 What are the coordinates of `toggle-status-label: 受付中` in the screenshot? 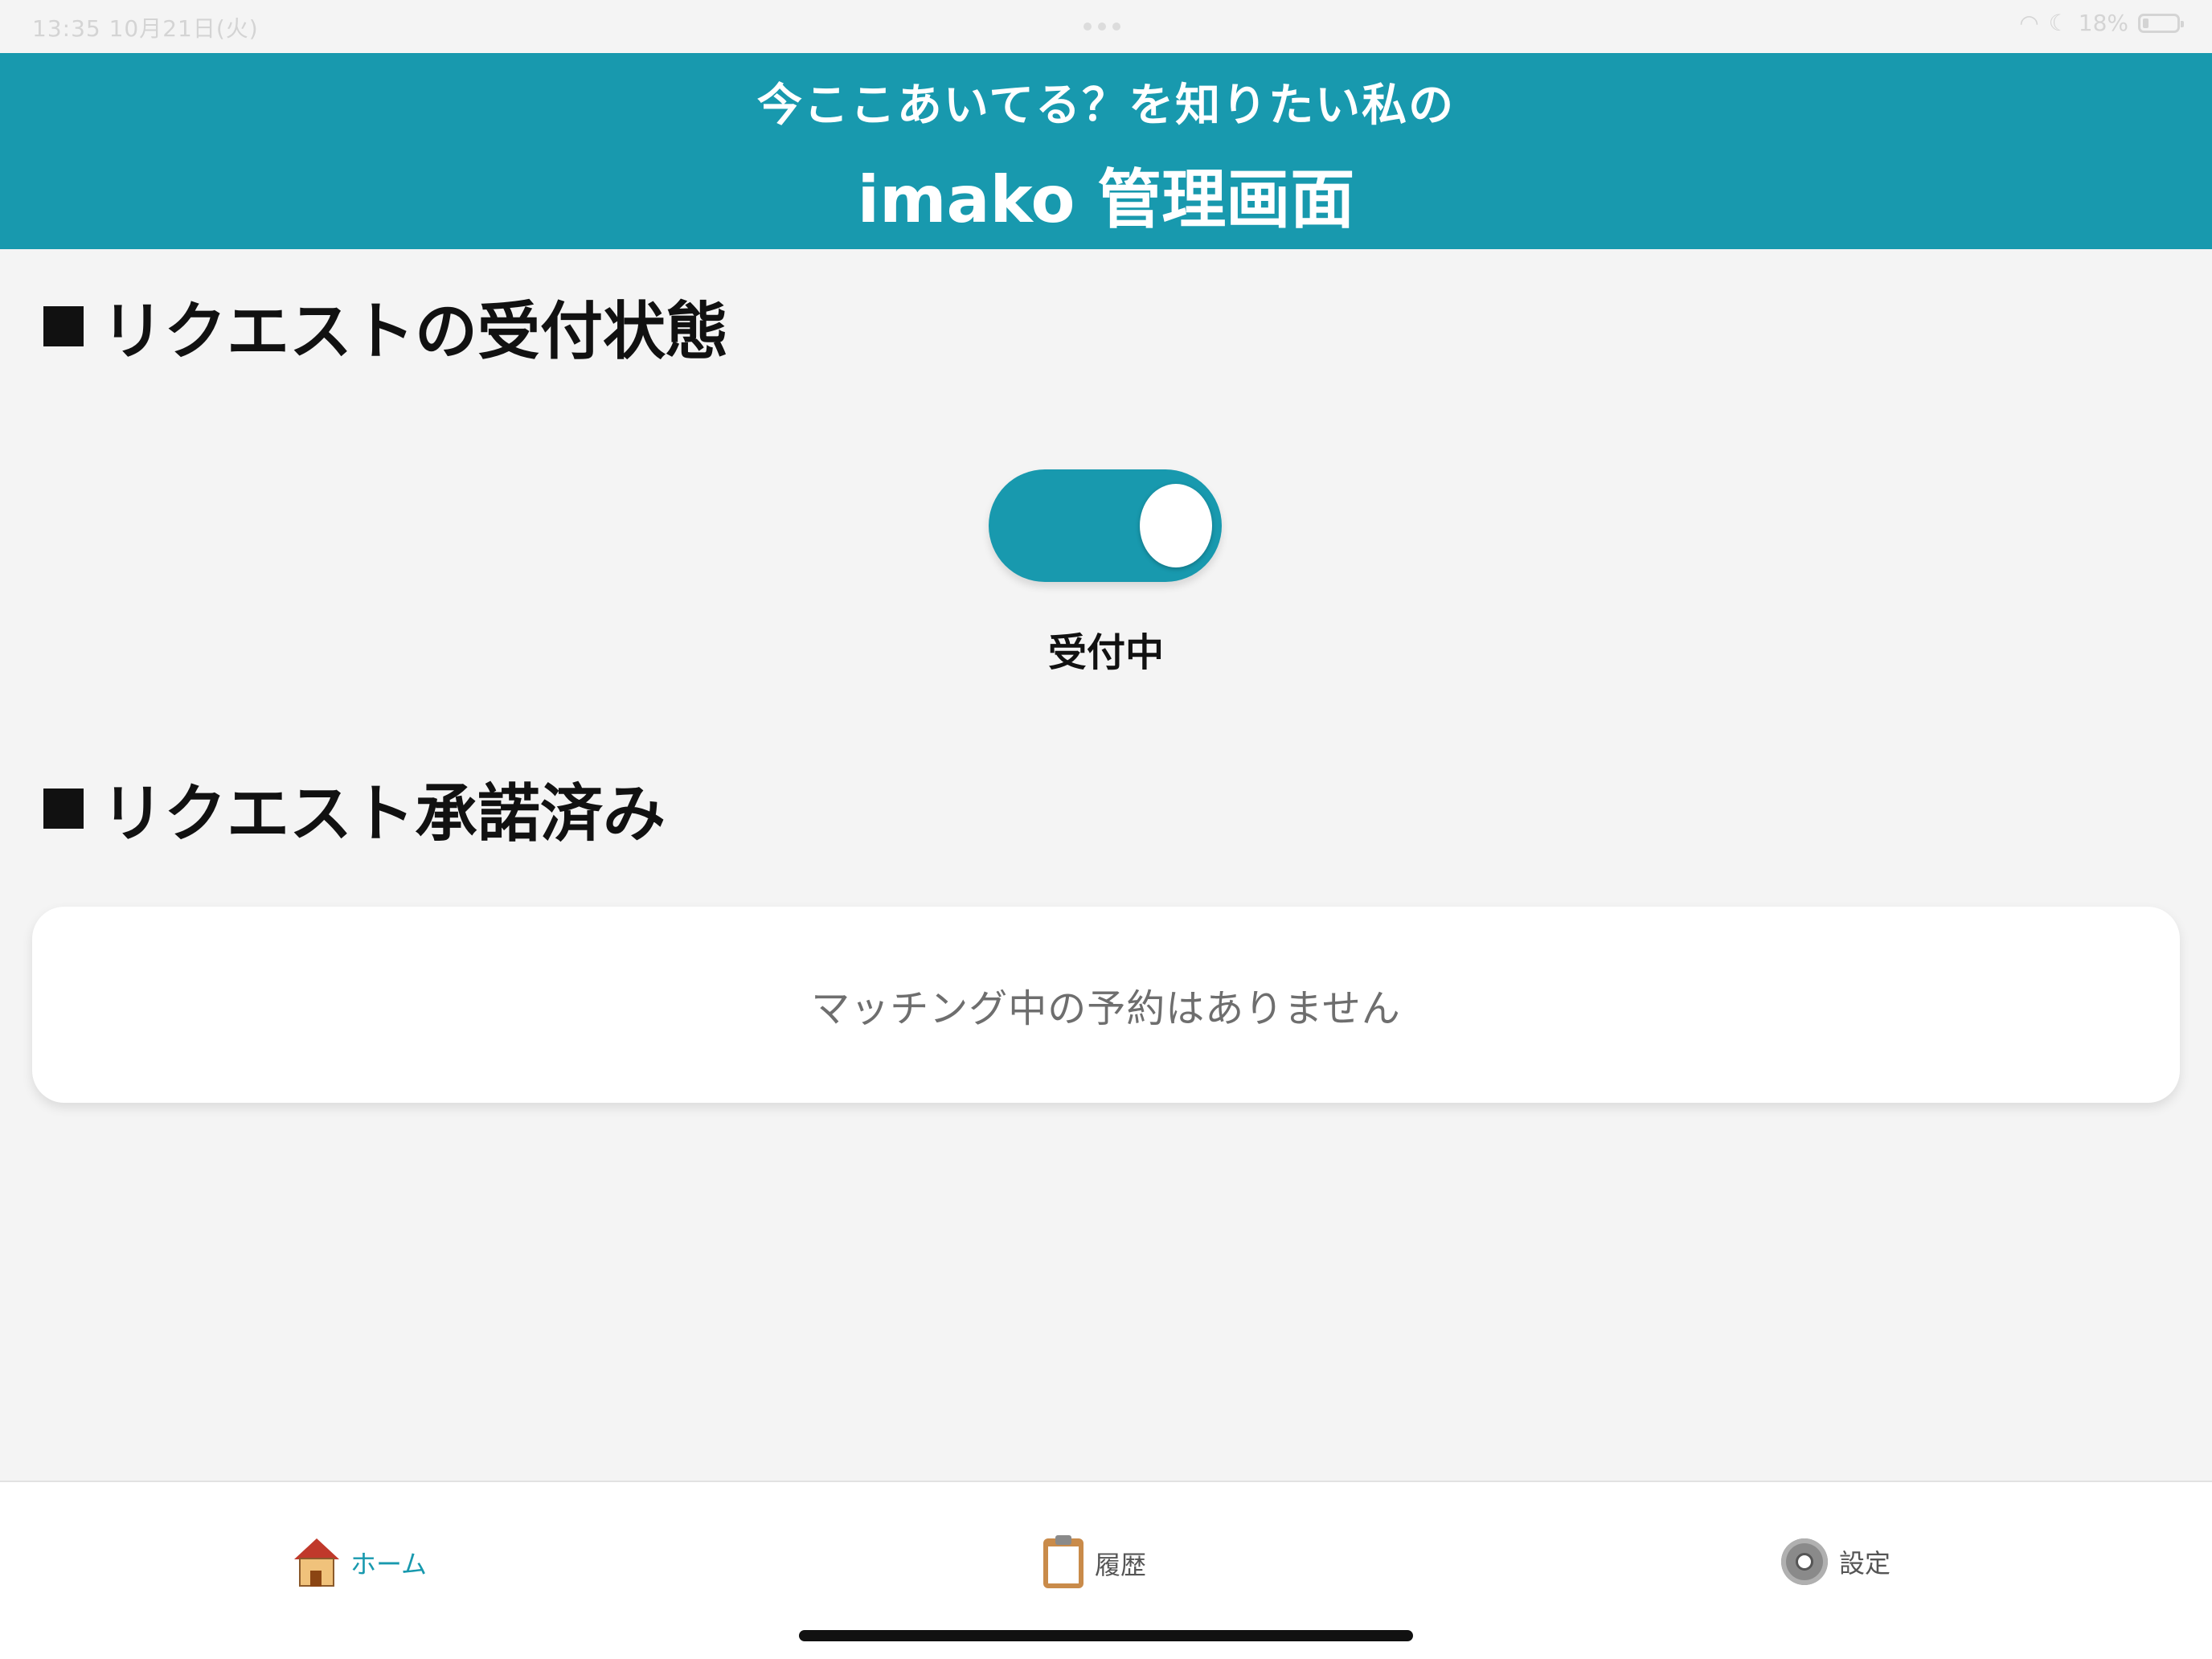 It's located at (1105, 652).